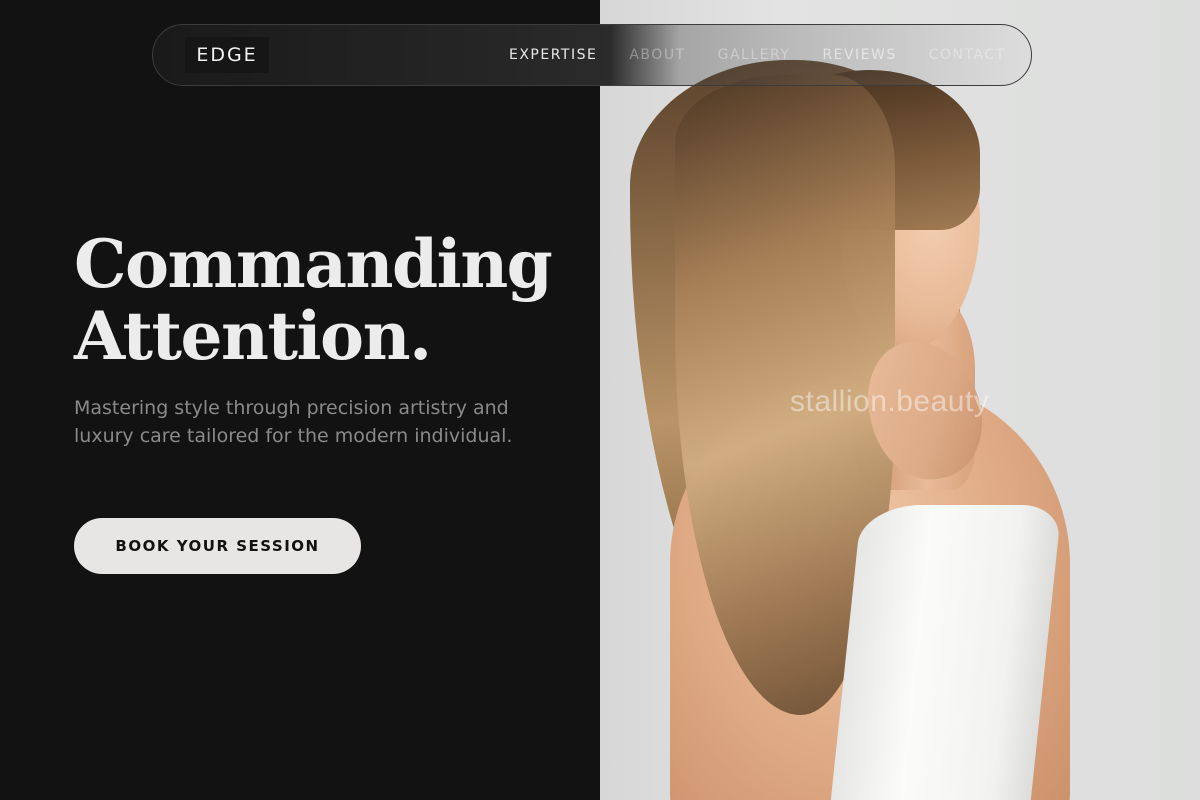  I want to click on brand-logo: EDGE, so click(227, 55).